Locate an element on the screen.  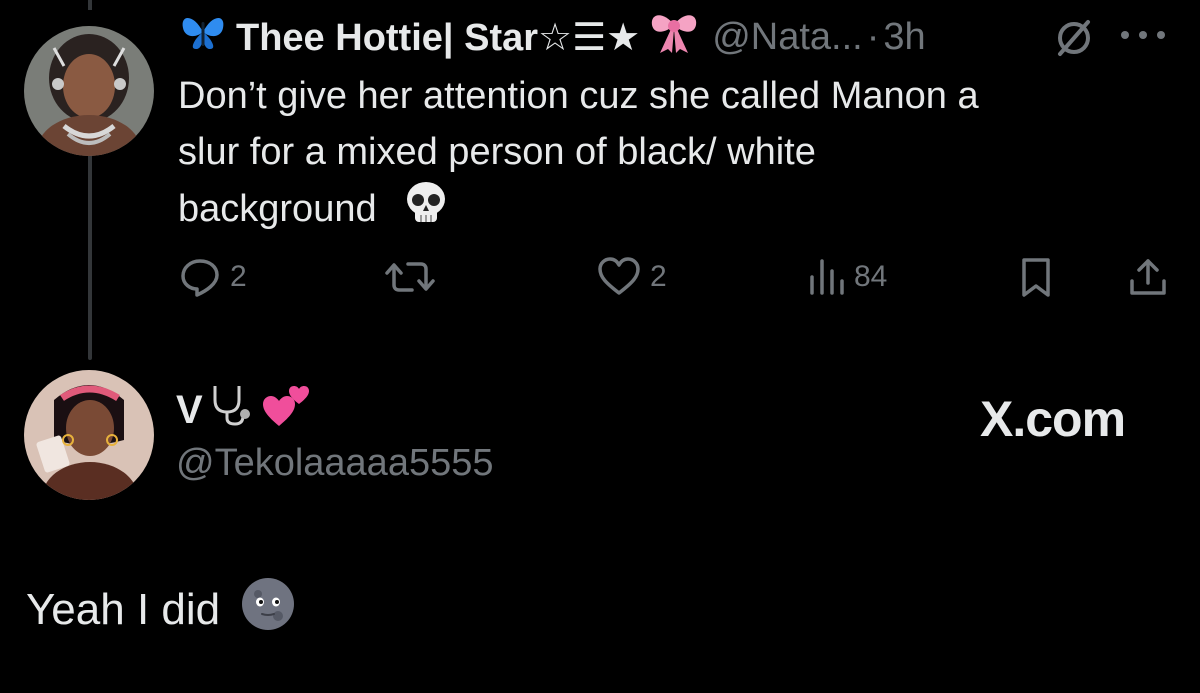
tweet-text-segment: background is located at coordinates (277, 209).